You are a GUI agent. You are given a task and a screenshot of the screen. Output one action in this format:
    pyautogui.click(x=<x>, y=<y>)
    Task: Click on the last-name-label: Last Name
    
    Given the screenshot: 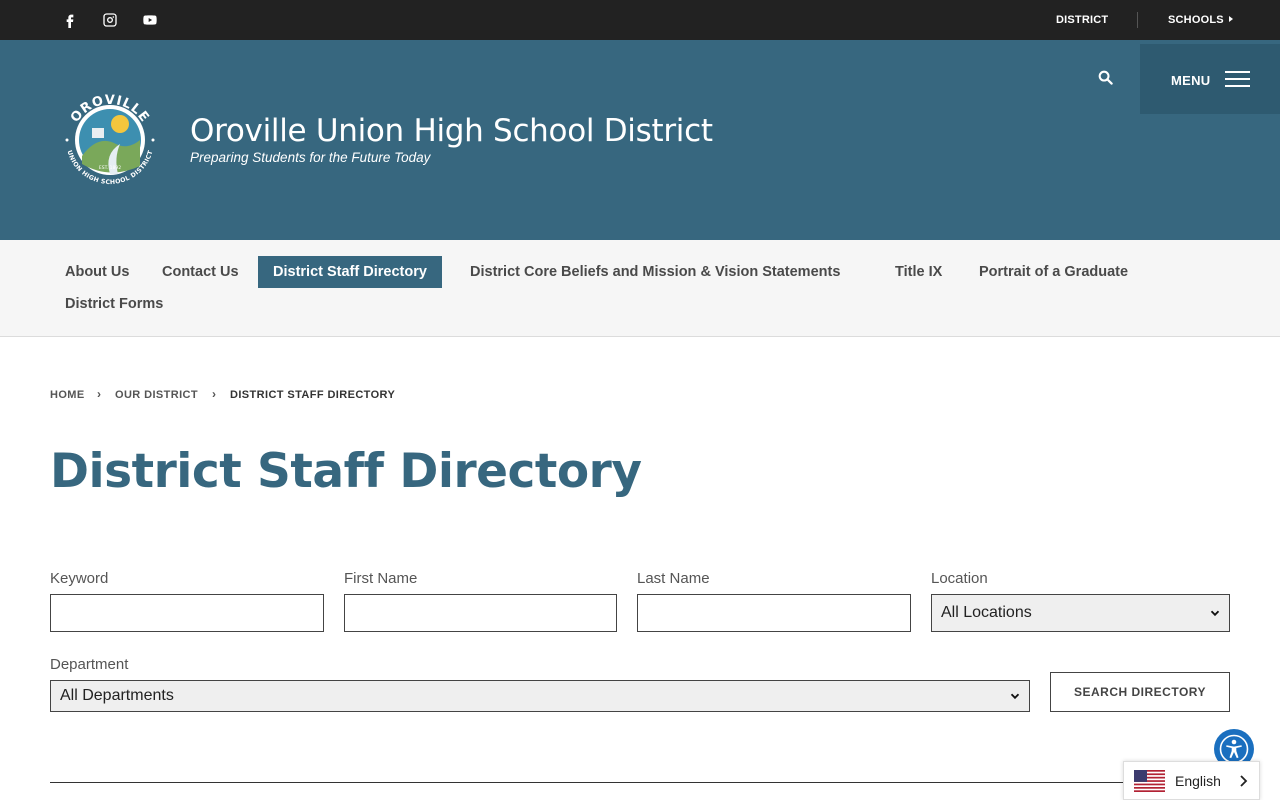 What is the action you would take?
    pyautogui.click(x=673, y=578)
    